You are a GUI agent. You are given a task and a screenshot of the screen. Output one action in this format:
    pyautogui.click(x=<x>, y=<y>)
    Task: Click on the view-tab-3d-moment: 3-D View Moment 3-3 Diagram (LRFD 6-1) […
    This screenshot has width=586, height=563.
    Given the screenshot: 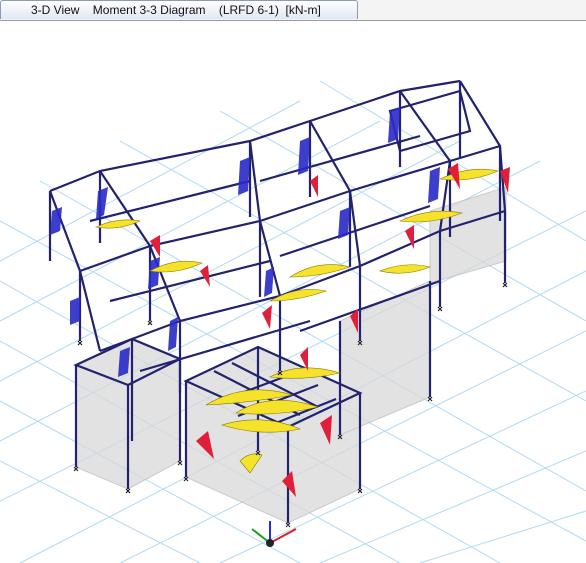 What is the action you would take?
    pyautogui.click(x=179, y=9)
    